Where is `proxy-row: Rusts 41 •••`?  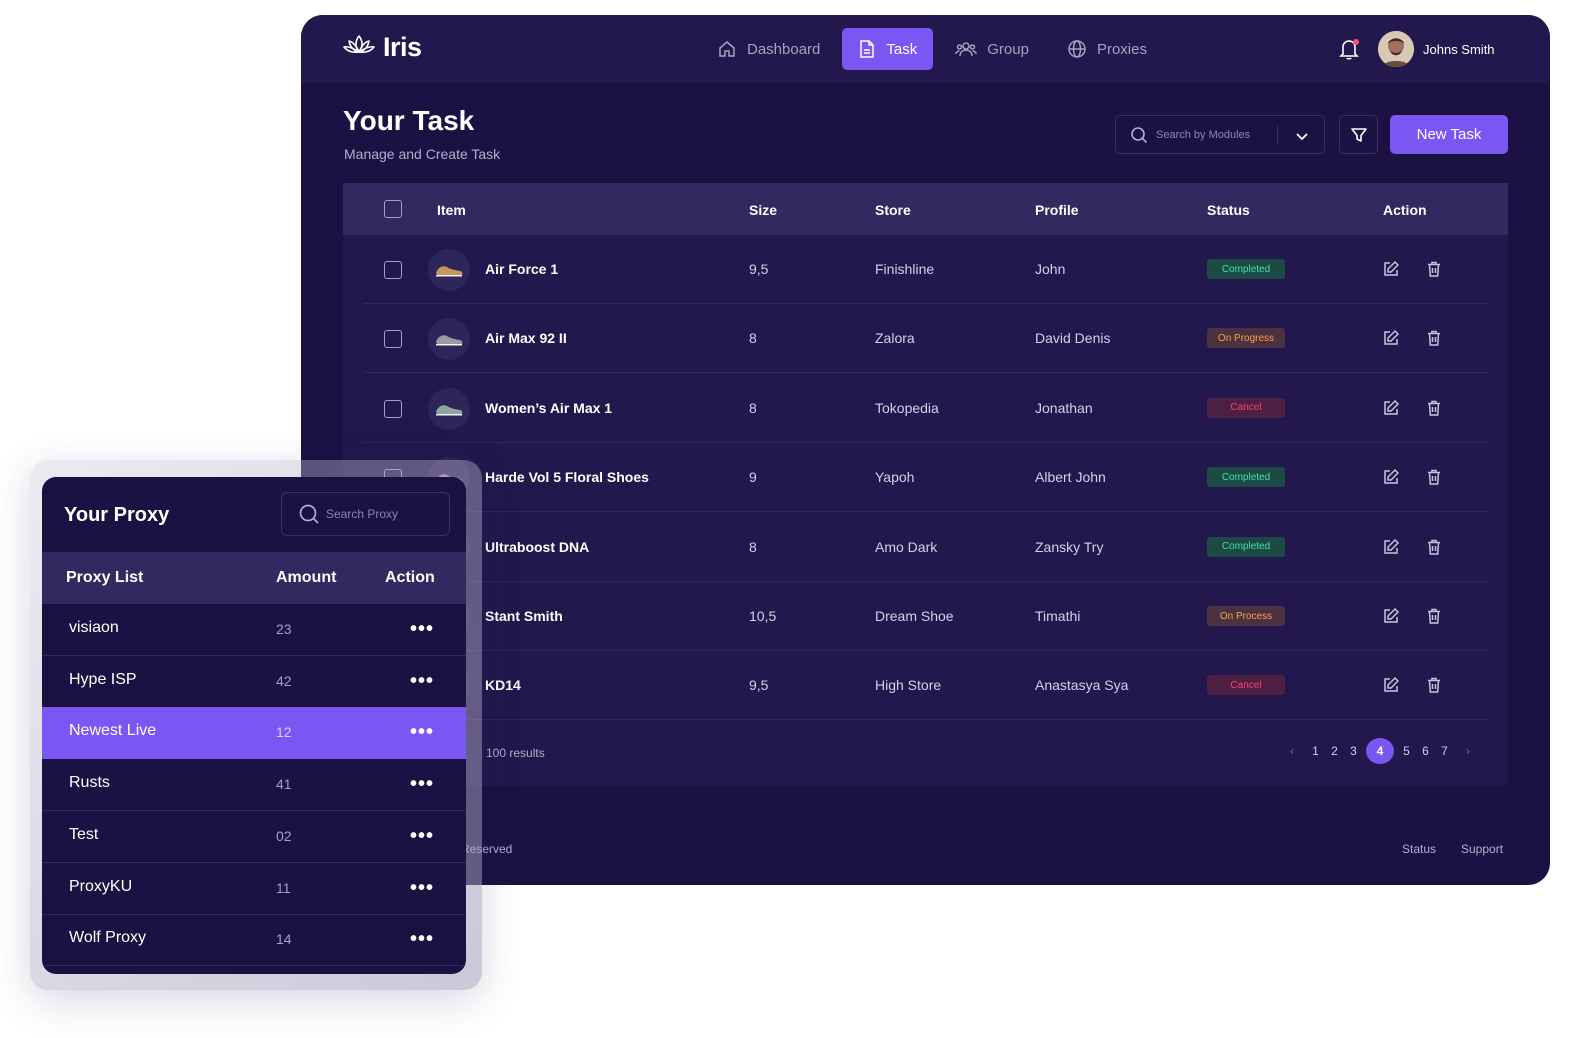 proxy-row: Rusts 41 ••• is located at coordinates (254, 785).